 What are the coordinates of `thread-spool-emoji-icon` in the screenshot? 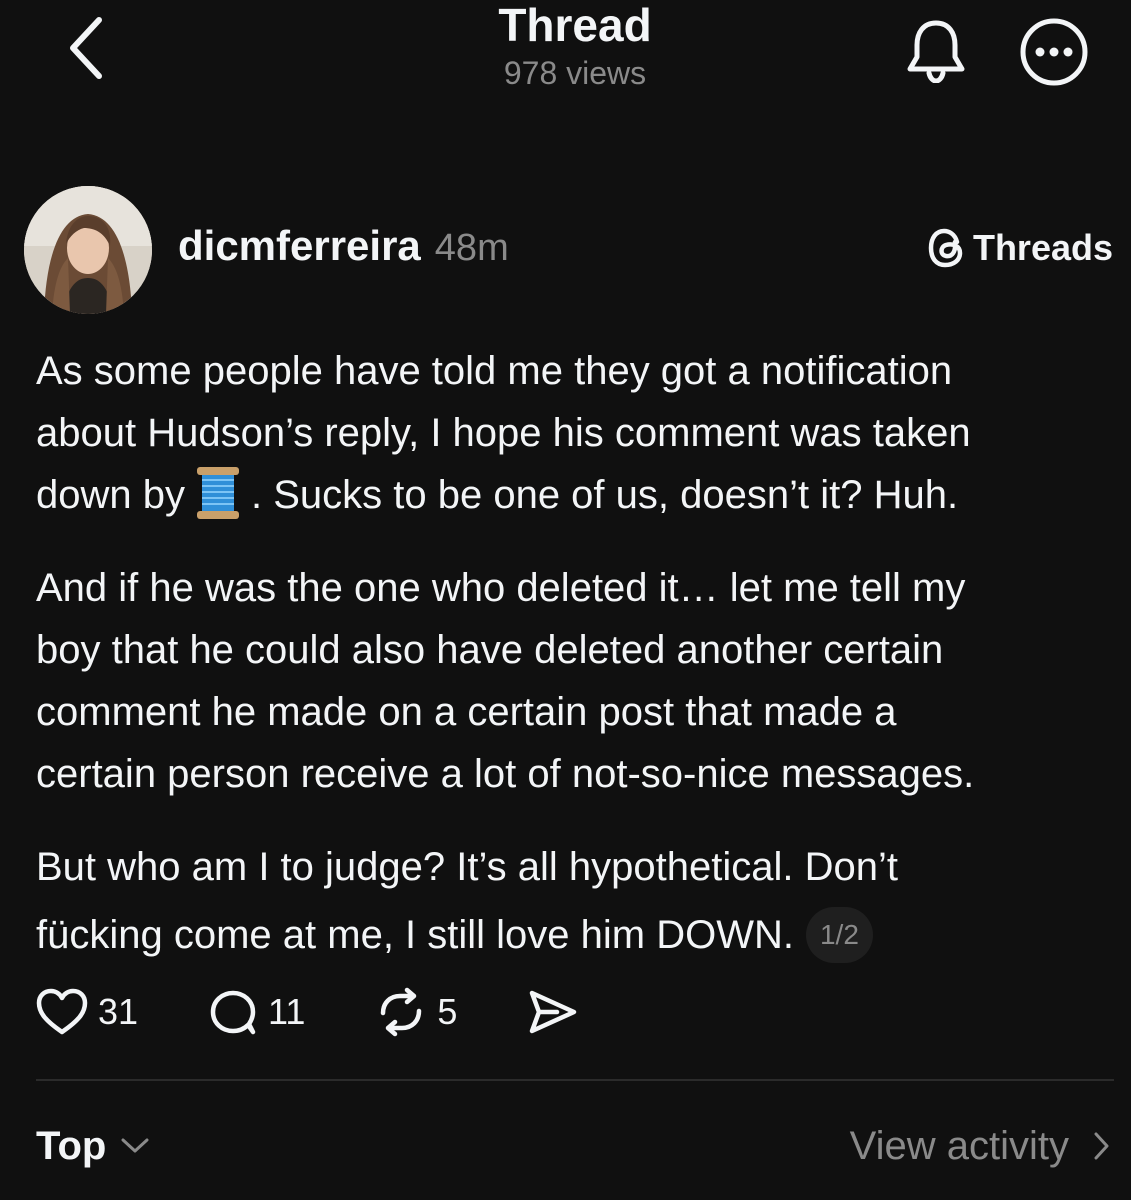 It's located at (217, 493).